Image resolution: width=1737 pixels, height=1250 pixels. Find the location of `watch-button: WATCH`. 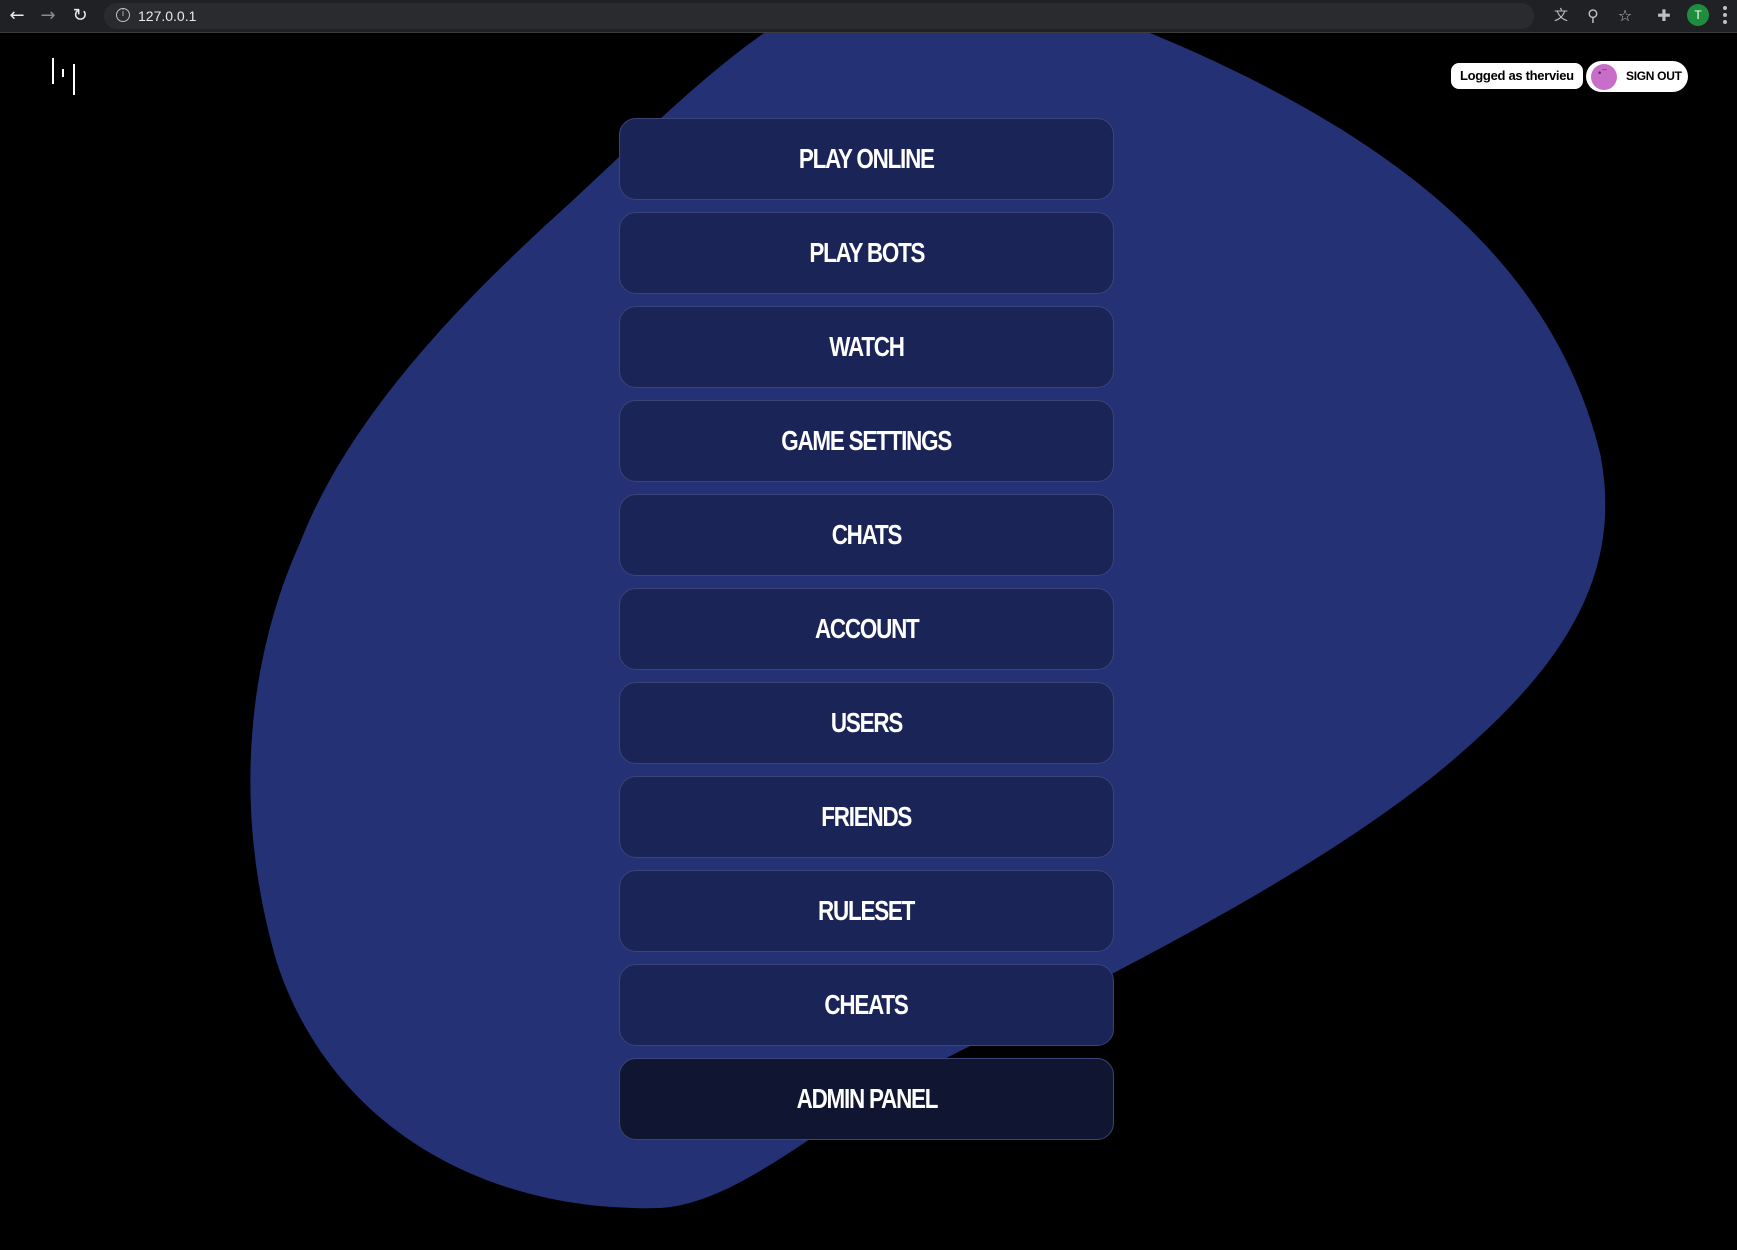

watch-button: WATCH is located at coordinates (866, 347).